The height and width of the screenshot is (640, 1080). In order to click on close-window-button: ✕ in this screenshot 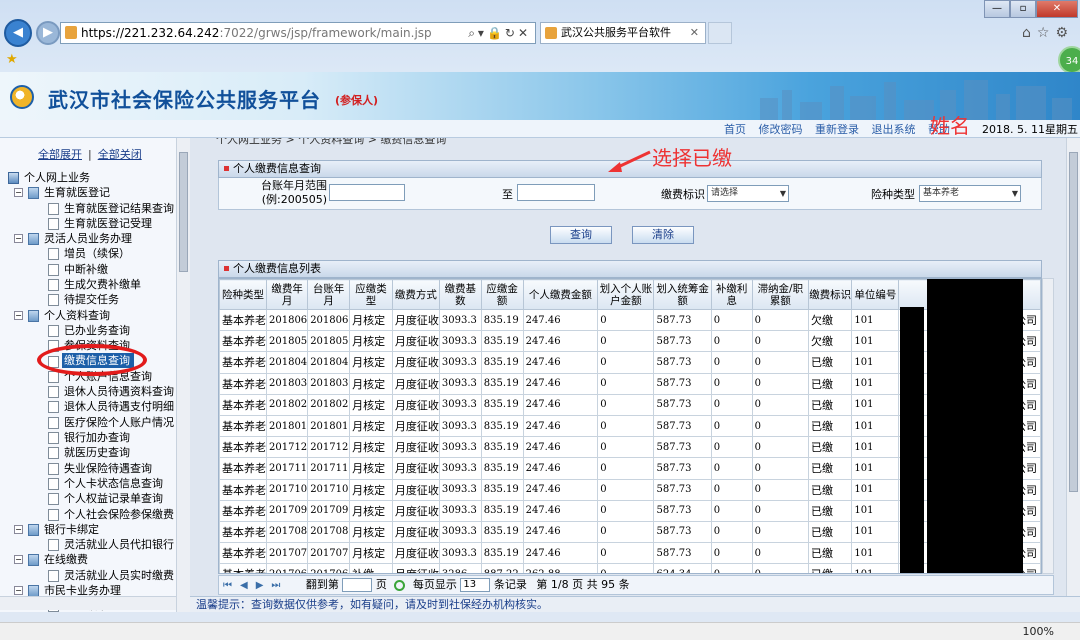, I will do `click(1057, 9)`.